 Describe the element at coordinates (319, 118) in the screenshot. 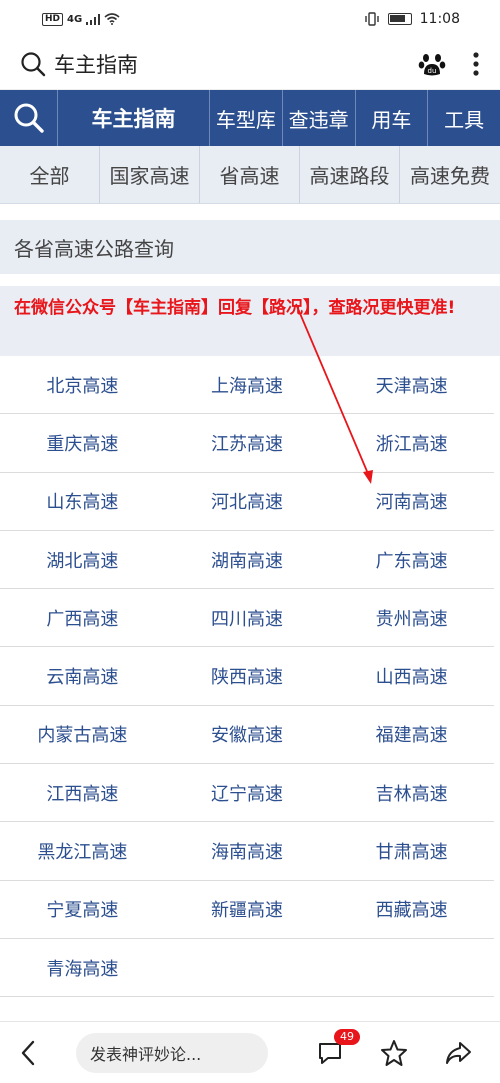

I see `nav-link-violations: 查违章` at that location.